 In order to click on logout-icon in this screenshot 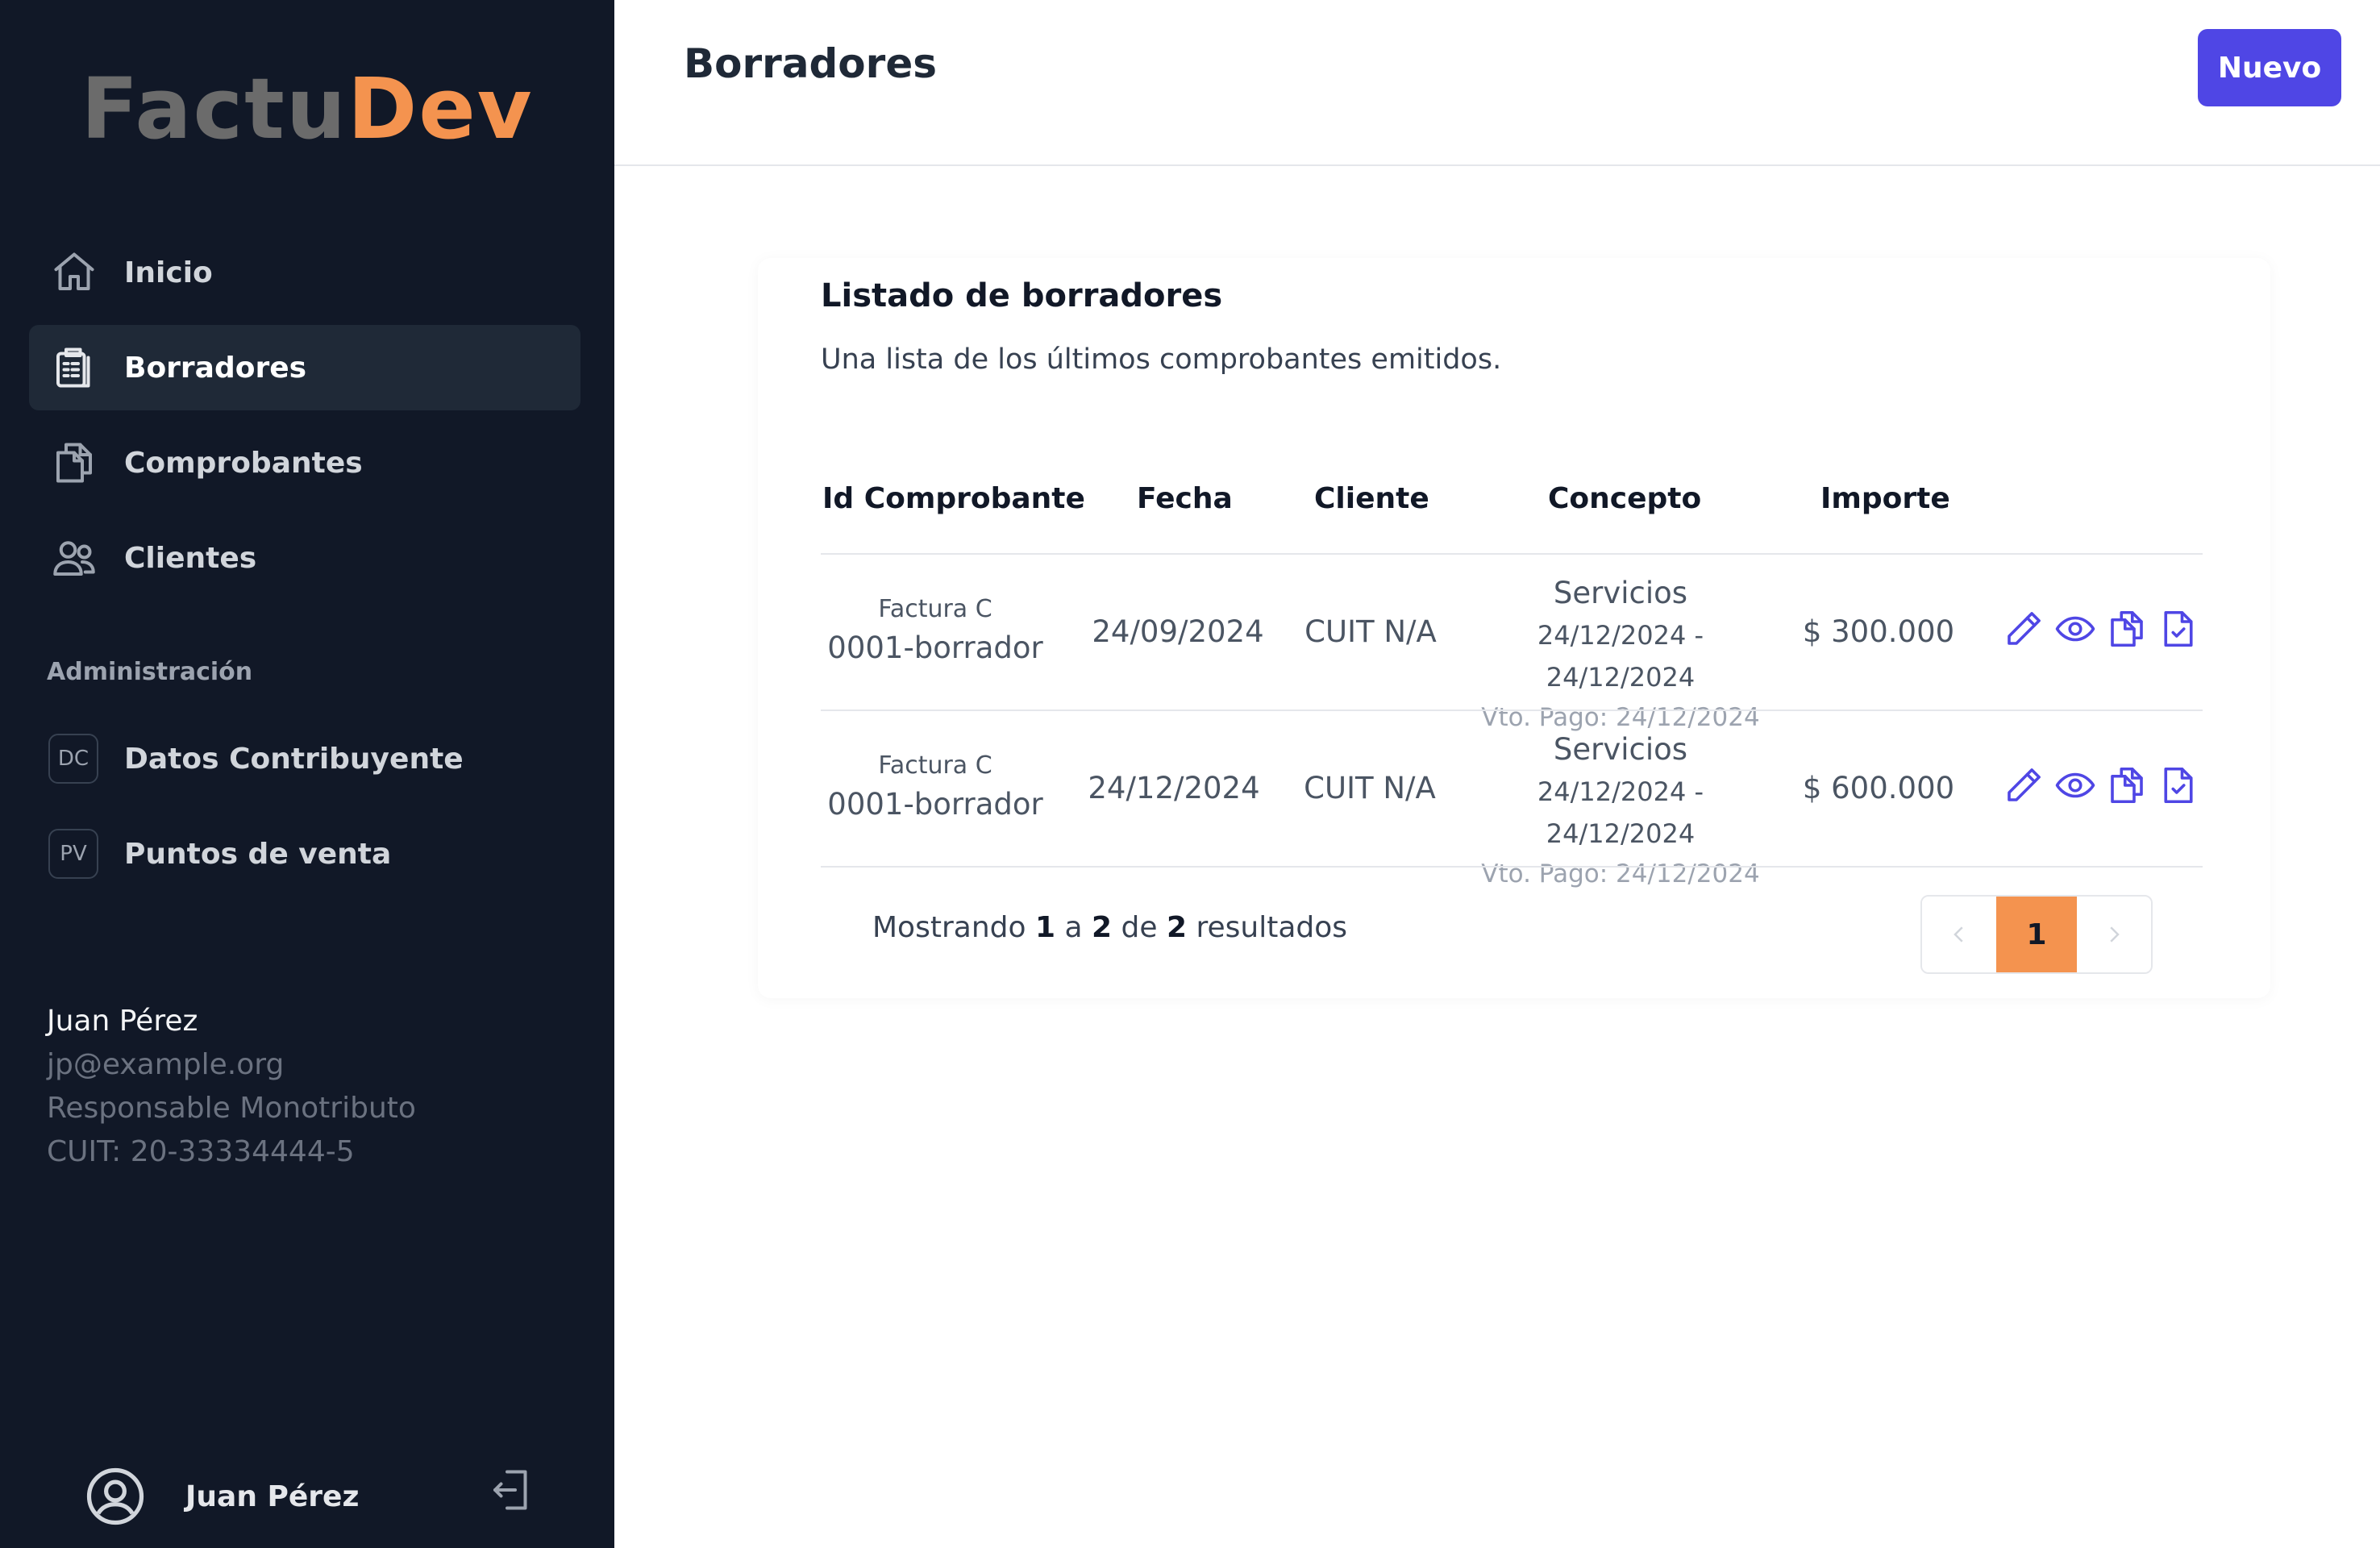, I will do `click(515, 1494)`.